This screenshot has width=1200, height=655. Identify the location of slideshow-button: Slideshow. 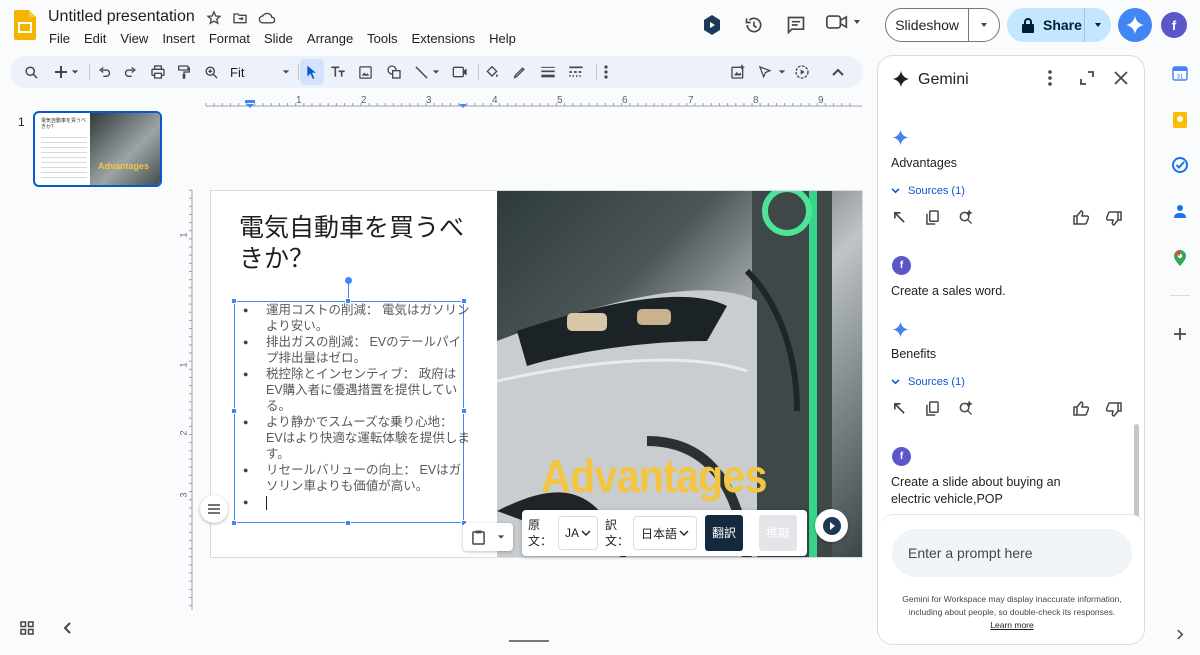
(942, 25).